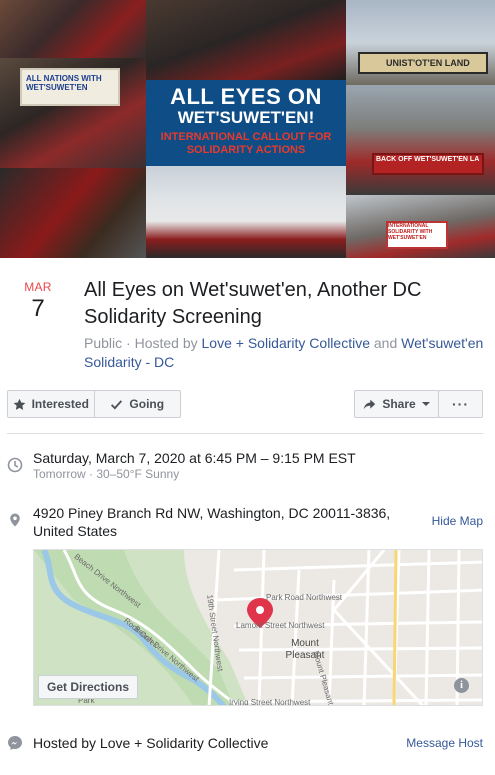 The height and width of the screenshot is (775, 495). What do you see at coordinates (420, 42) in the screenshot?
I see `cover-photo-tile: UNIST'OT'EN LAND` at bounding box center [420, 42].